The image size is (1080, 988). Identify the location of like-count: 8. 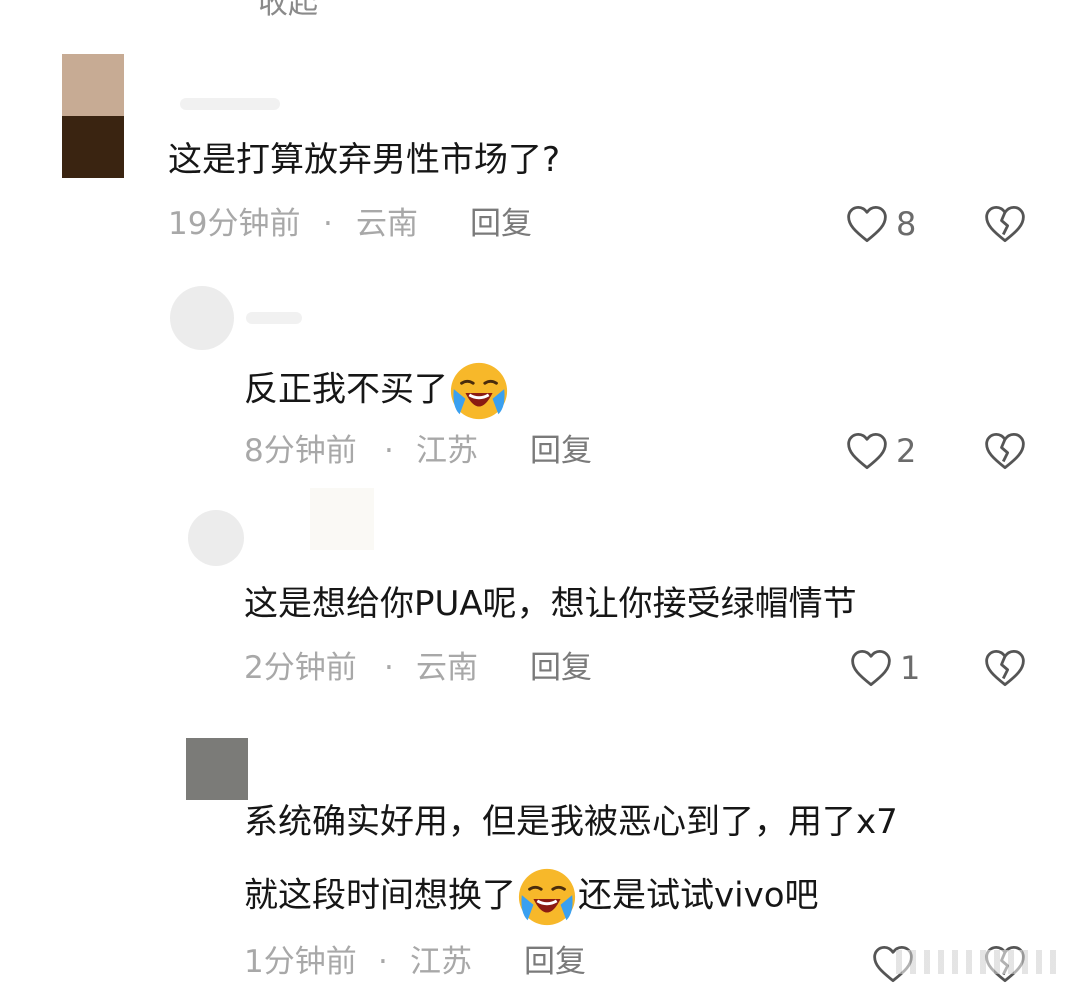
(906, 224).